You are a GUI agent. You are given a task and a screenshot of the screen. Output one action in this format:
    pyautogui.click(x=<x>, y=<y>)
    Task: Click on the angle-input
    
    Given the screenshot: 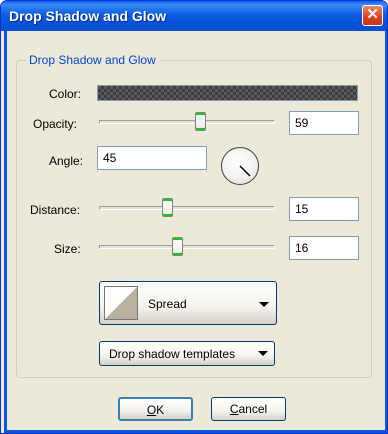 What is the action you would take?
    pyautogui.click(x=152, y=158)
    